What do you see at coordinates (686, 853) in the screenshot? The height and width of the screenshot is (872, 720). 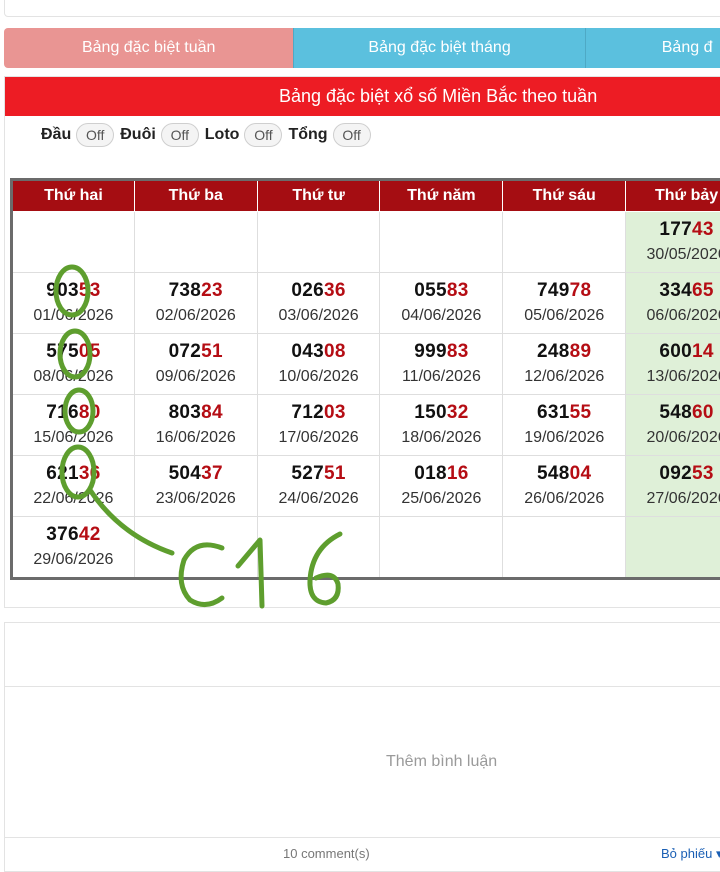 I see `vote-label: Bỏ phiếu` at bounding box center [686, 853].